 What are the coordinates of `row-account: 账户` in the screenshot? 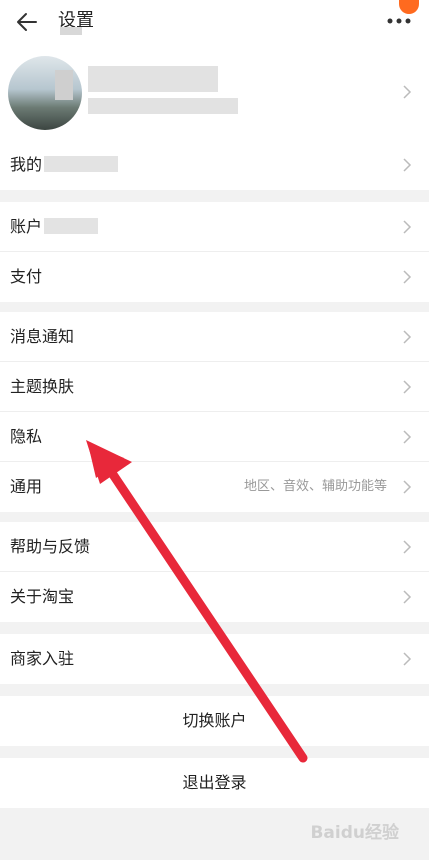 It's located at (214, 227).